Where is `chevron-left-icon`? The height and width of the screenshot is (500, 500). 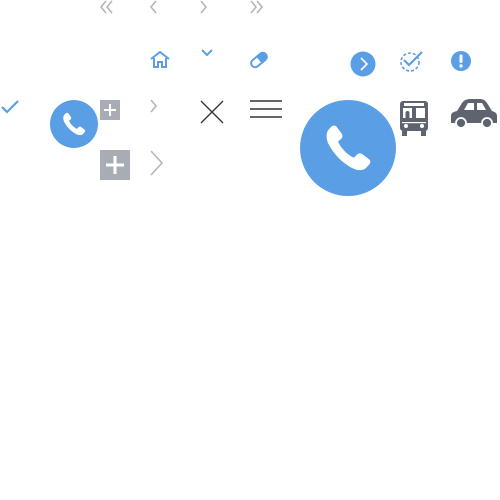 chevron-left-icon is located at coordinates (154, 7).